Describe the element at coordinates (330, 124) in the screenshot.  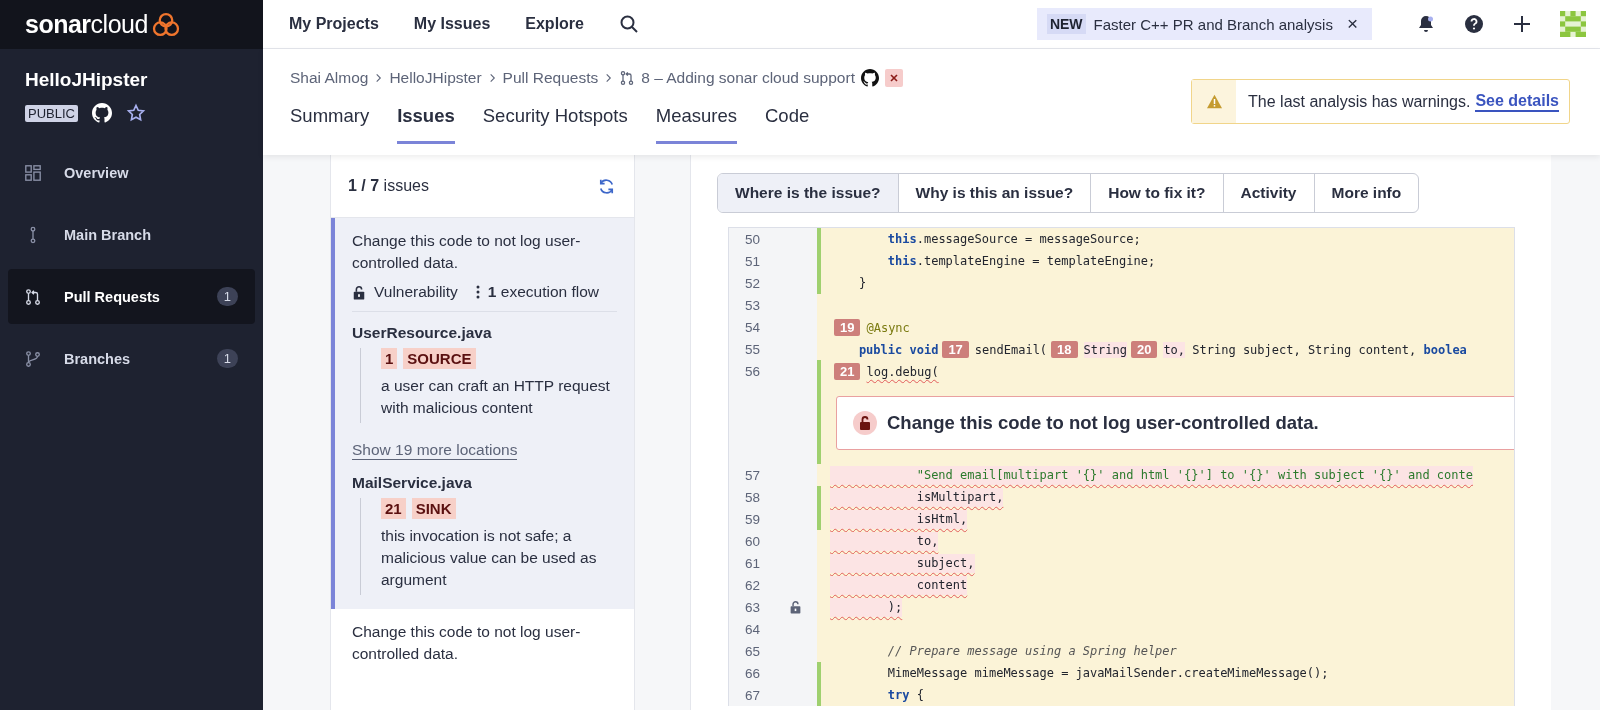
I see `nav-tab: Summary` at that location.